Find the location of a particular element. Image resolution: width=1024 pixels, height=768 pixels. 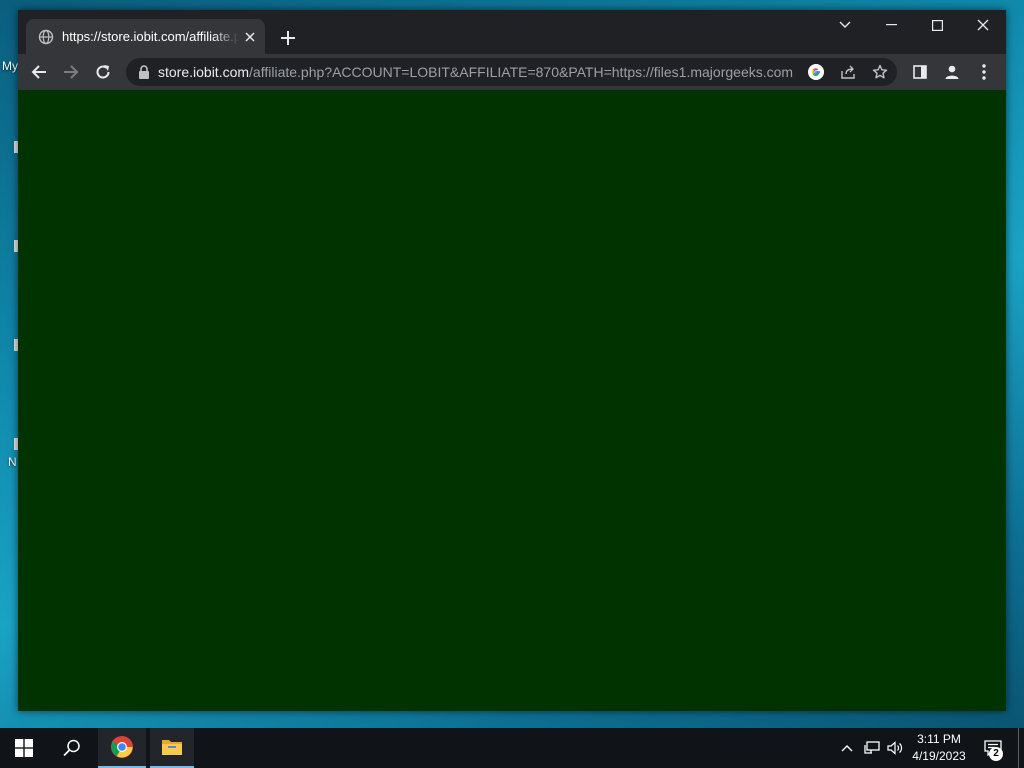

side-panel-button is located at coordinates (920, 72).